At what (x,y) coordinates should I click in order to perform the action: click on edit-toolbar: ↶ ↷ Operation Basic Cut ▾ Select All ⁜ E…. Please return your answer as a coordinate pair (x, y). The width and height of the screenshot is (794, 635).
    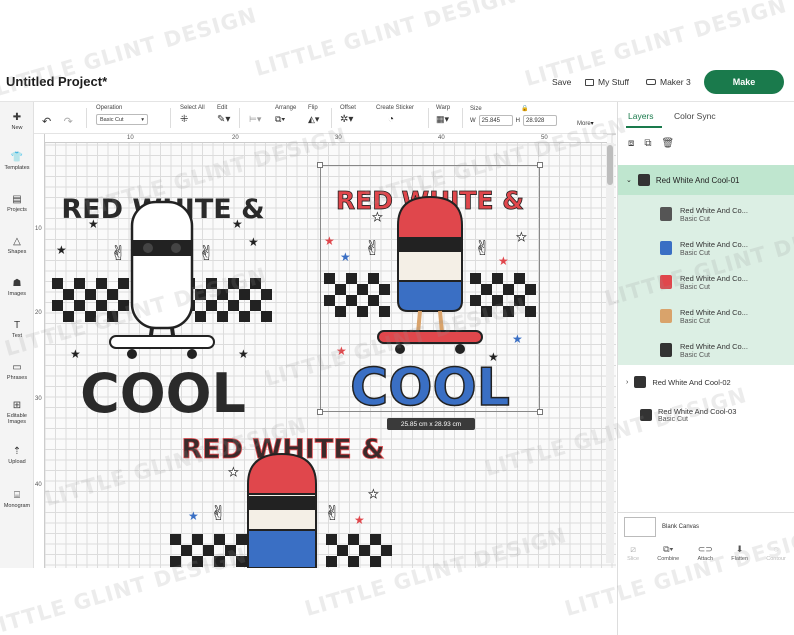
    Looking at the image, I should click on (325, 118).